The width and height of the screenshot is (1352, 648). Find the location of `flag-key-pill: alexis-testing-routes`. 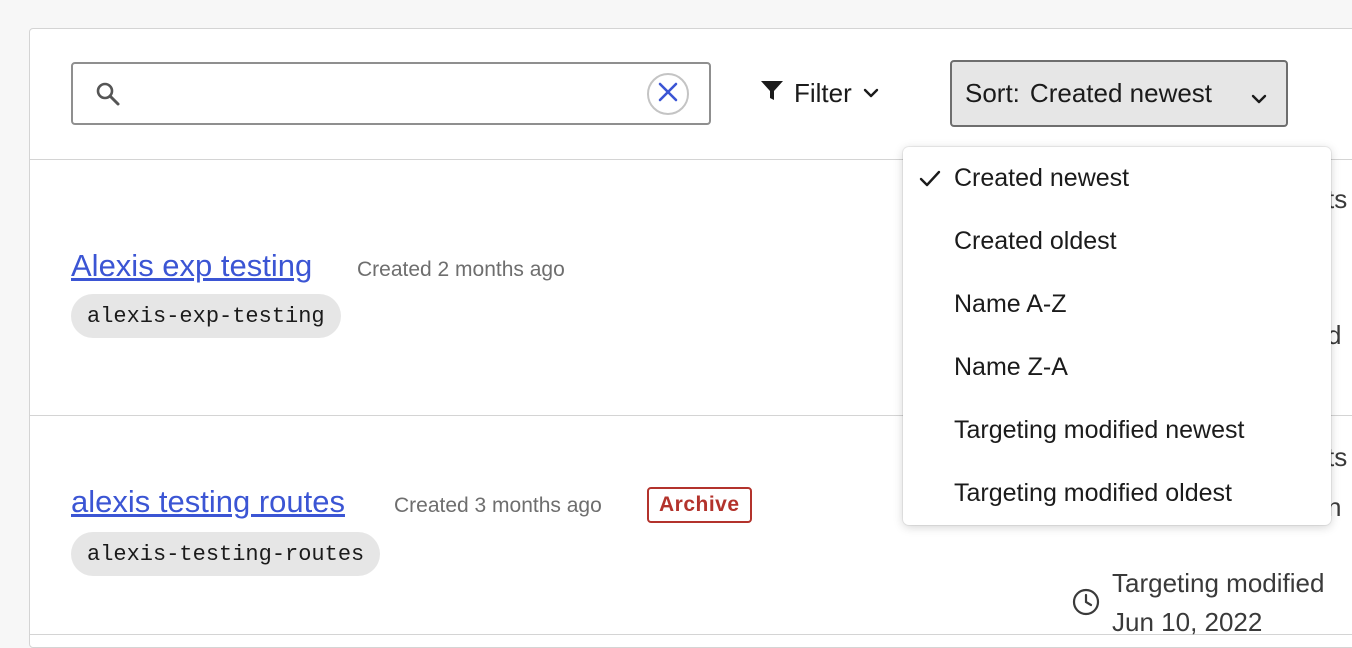

flag-key-pill: alexis-testing-routes is located at coordinates (226, 554).